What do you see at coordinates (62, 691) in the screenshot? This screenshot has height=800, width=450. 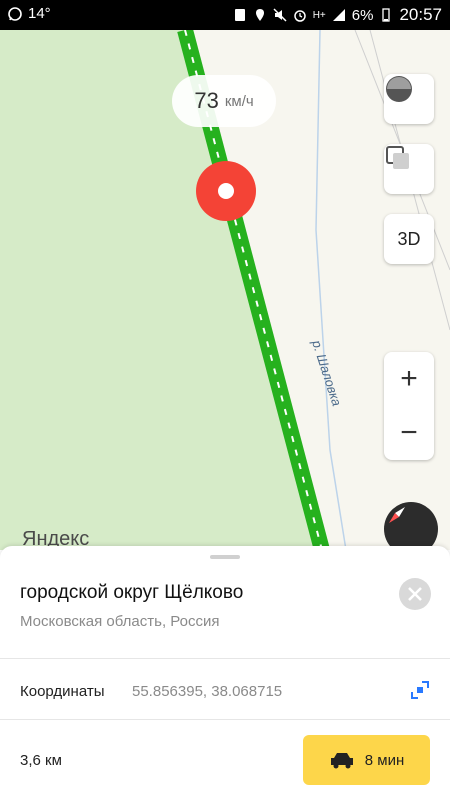 I see `coordinates-label: Координаты` at bounding box center [62, 691].